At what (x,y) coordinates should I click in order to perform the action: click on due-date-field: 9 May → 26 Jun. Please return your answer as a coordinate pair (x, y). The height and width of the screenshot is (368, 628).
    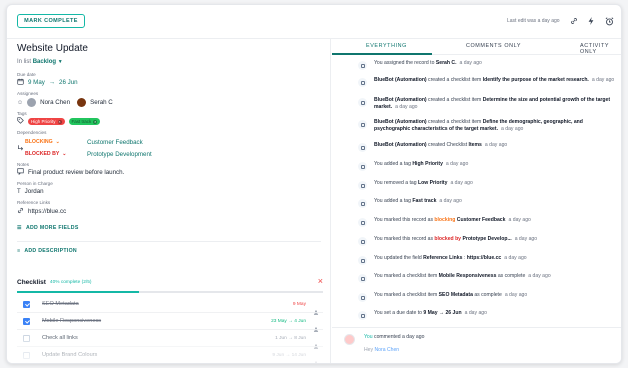
    Looking at the image, I should click on (47, 82).